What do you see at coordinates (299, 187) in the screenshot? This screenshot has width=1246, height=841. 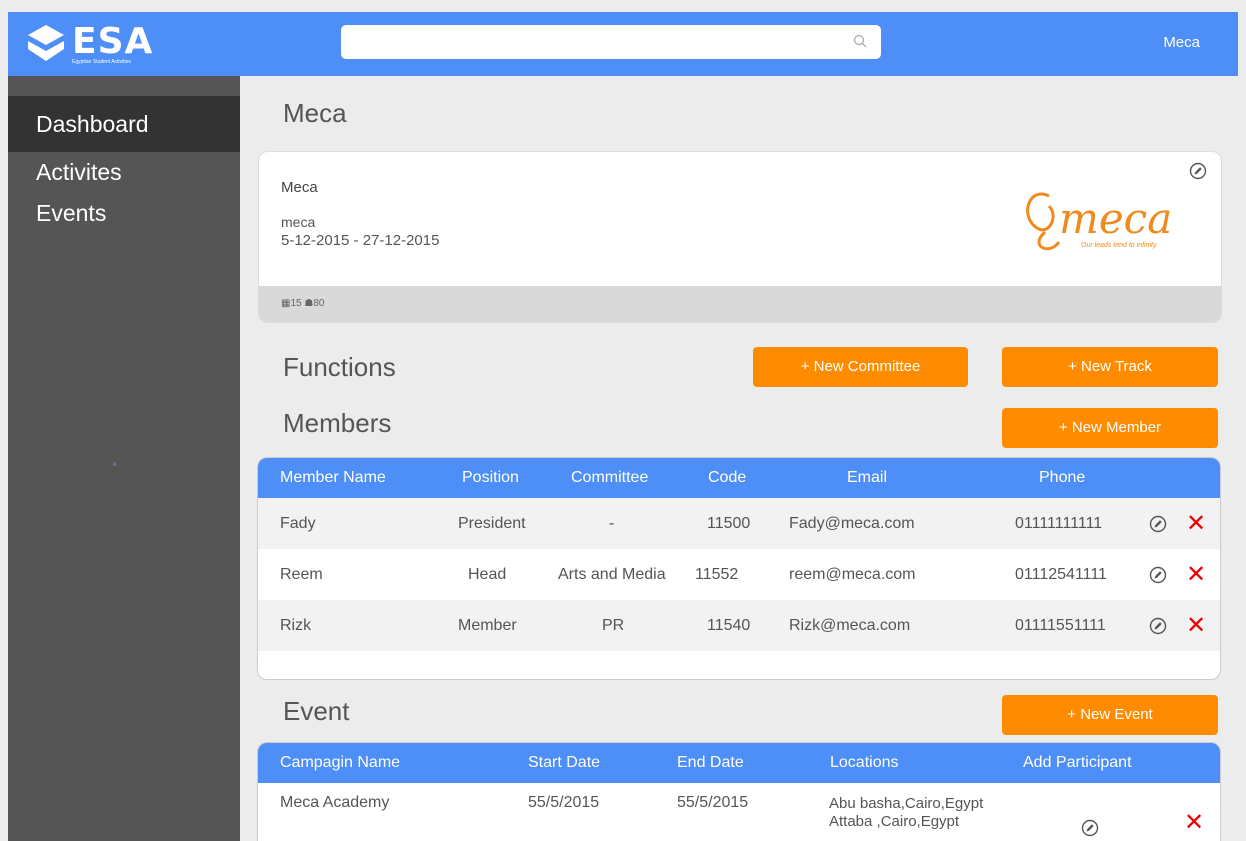 I see `club-name: Meca` at bounding box center [299, 187].